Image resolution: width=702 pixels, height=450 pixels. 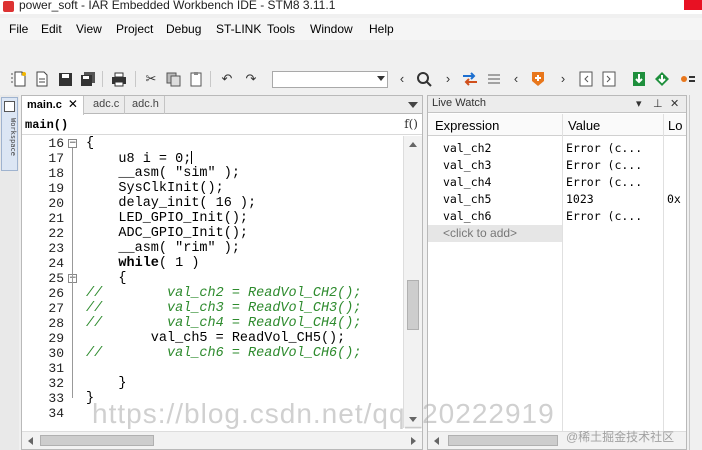 What do you see at coordinates (563, 79) in the screenshot?
I see `navigate-forward-icon: ›` at bounding box center [563, 79].